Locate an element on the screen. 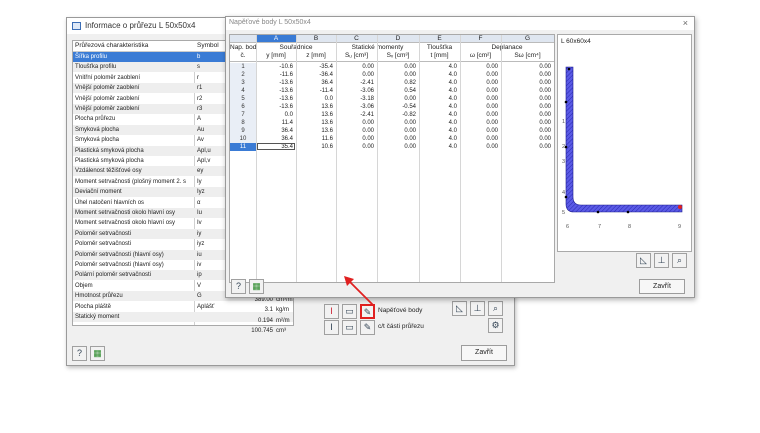 This screenshot has width=760, height=433. header-point: Nap. bod is located at coordinates (243, 47).